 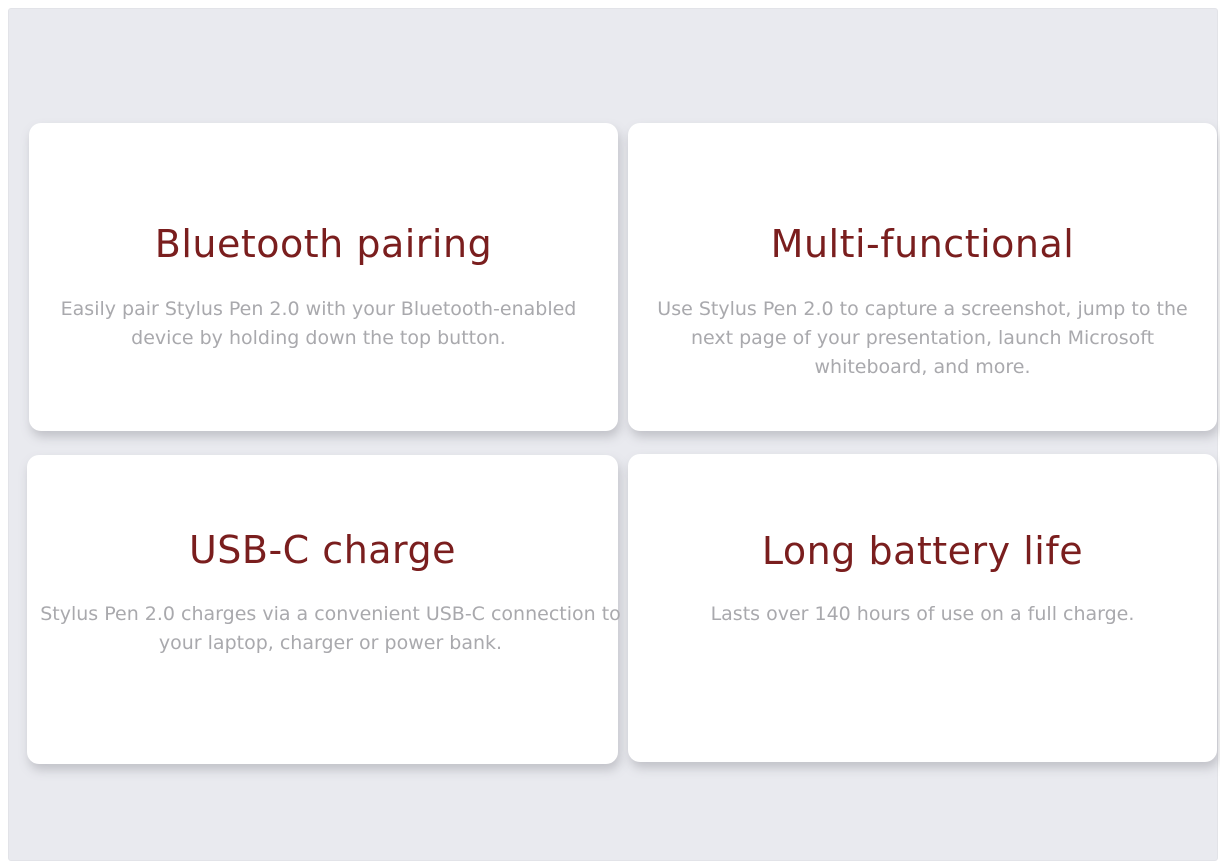 I want to click on feature-title: Bluetooth pairing, so click(x=323, y=244).